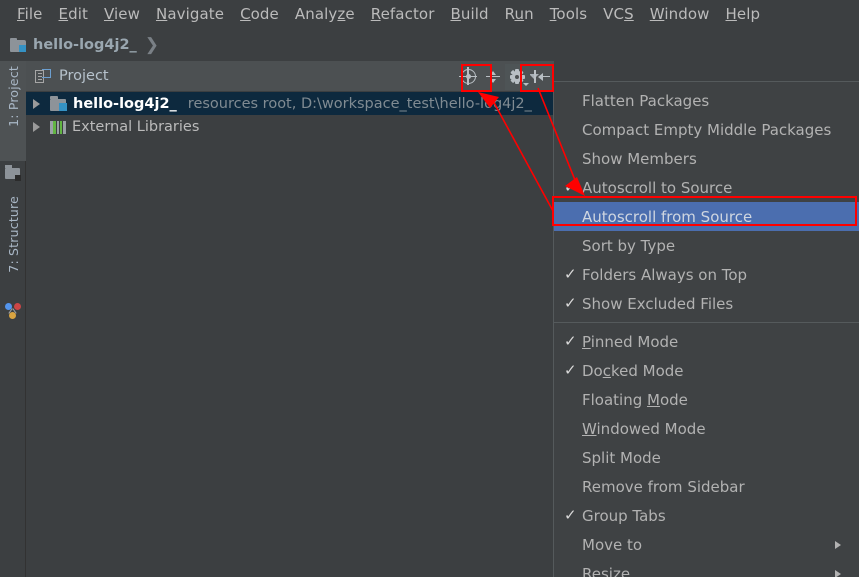 The image size is (859, 577). I want to click on menu-item-label: Windowed Mode, so click(644, 428).